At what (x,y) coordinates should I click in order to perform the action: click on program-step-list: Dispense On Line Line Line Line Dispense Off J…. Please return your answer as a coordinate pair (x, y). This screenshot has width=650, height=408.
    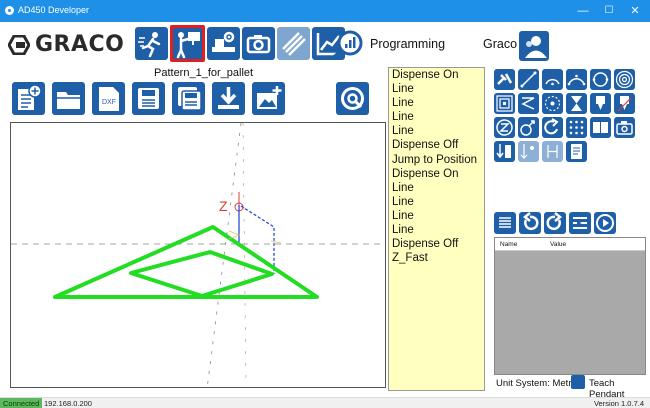
    Looking at the image, I should click on (436, 229).